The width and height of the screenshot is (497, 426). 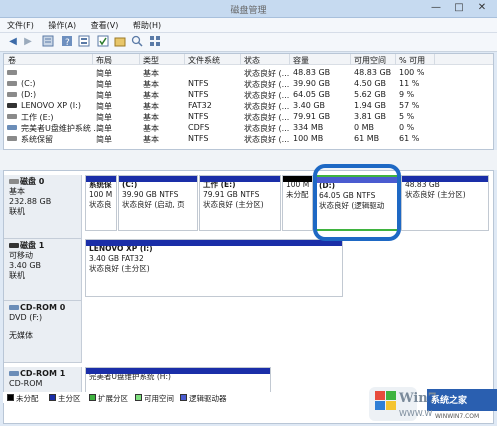 What do you see at coordinates (370, 94) in the screenshot?
I see `cell-free: 5.62 GB` at bounding box center [370, 94].